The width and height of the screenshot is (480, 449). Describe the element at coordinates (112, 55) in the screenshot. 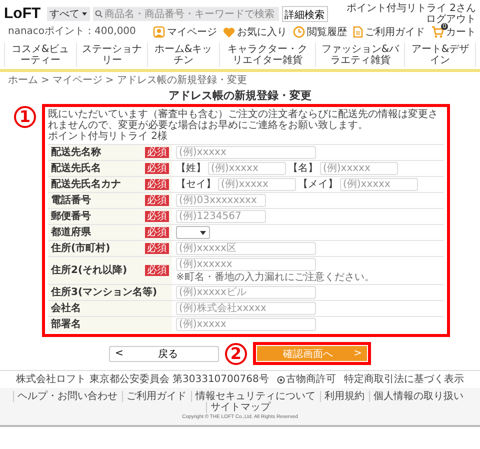

I see `category-tab: ステーショナリー` at that location.